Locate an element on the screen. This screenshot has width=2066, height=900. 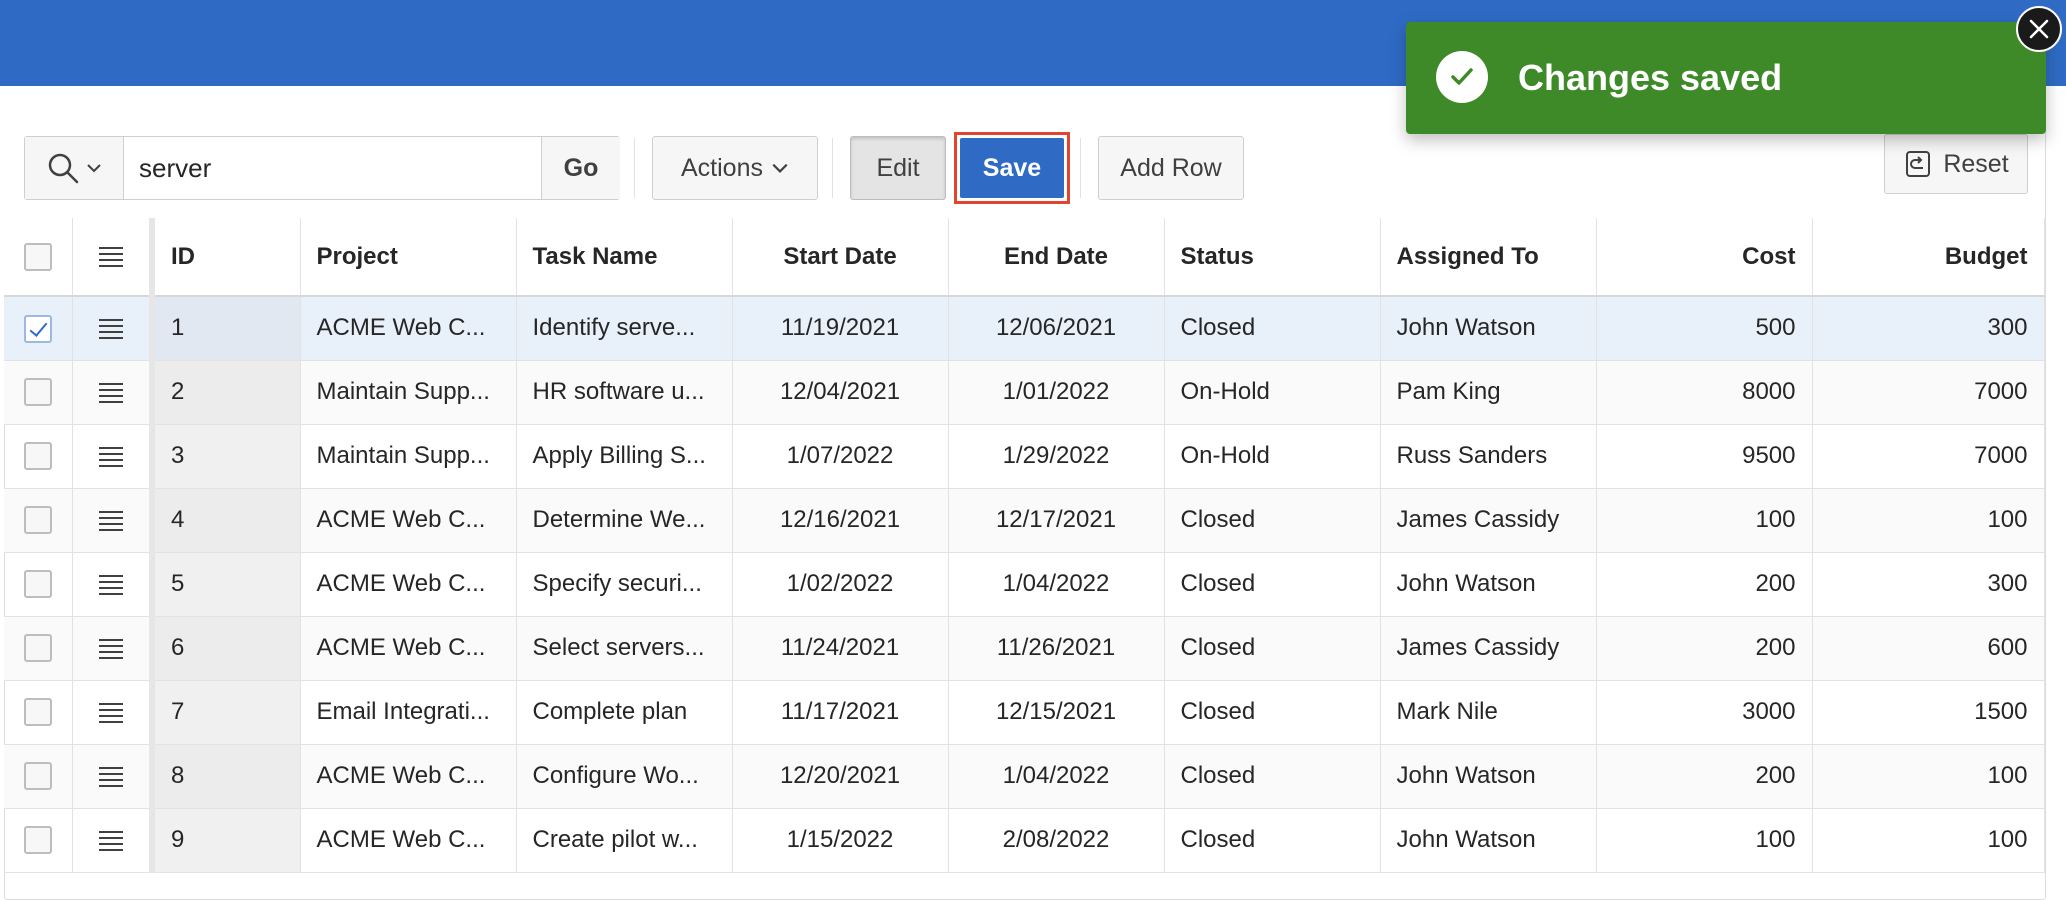
column-header-id: ID is located at coordinates (226, 257).